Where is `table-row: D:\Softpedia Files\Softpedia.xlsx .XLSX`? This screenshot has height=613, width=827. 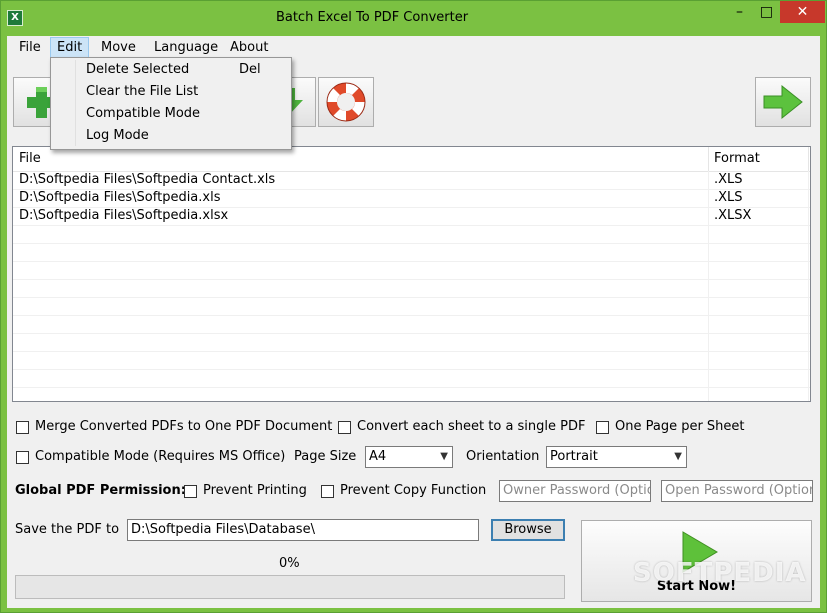
table-row: D:\Softpedia Files\Softpedia.xlsx .XLSX is located at coordinates (411, 216).